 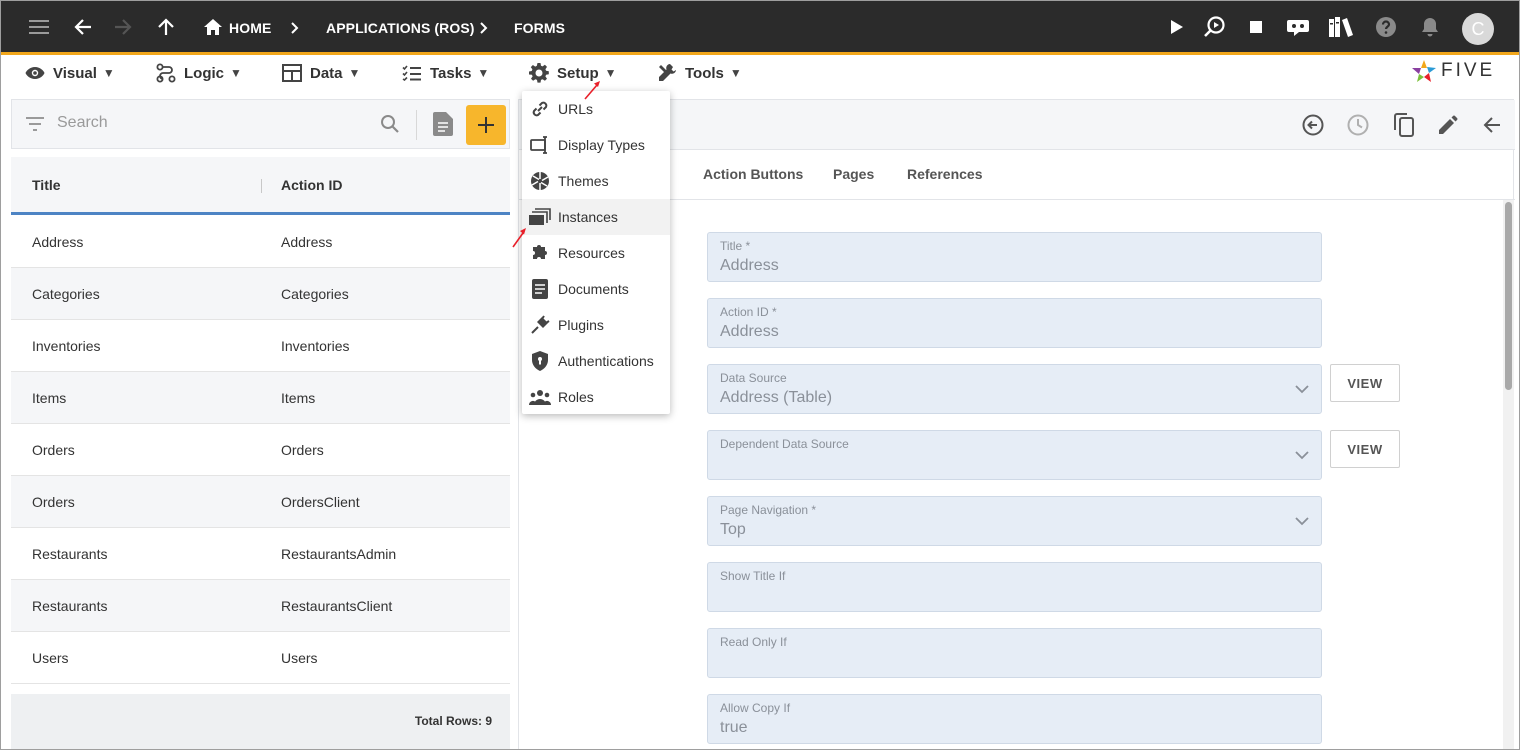 I want to click on menu-tasks: Tasks ▼, so click(x=445, y=73).